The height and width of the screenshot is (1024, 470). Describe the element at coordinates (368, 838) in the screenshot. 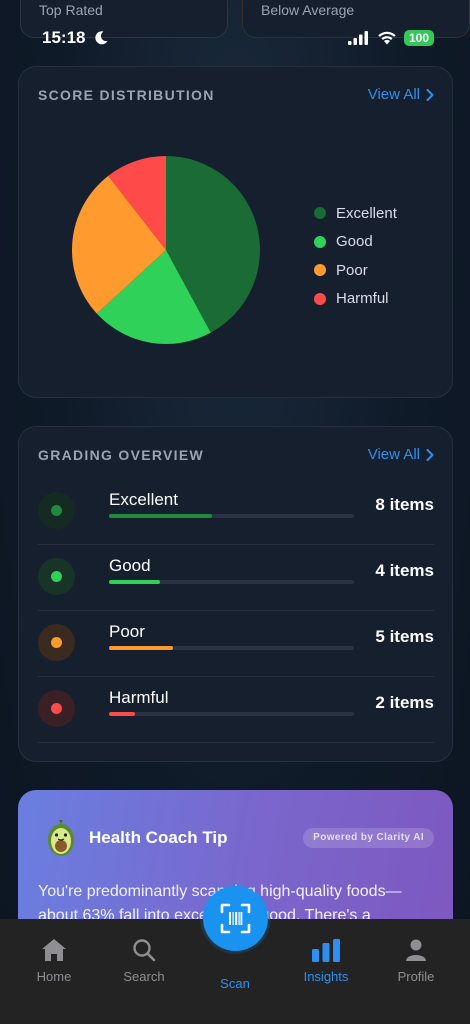

I see `powered-by-badge: Powered by Clarity AI` at that location.